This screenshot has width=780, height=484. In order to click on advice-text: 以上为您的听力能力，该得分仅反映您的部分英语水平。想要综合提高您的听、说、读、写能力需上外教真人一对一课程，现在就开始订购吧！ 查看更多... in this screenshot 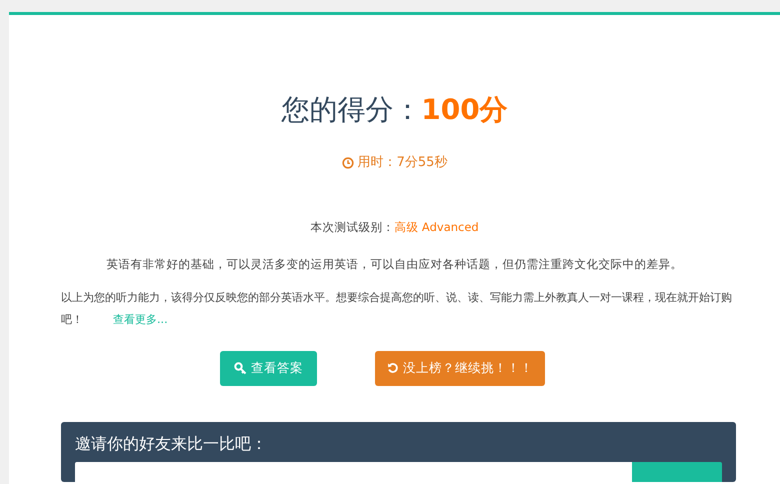, I will do `click(397, 309)`.